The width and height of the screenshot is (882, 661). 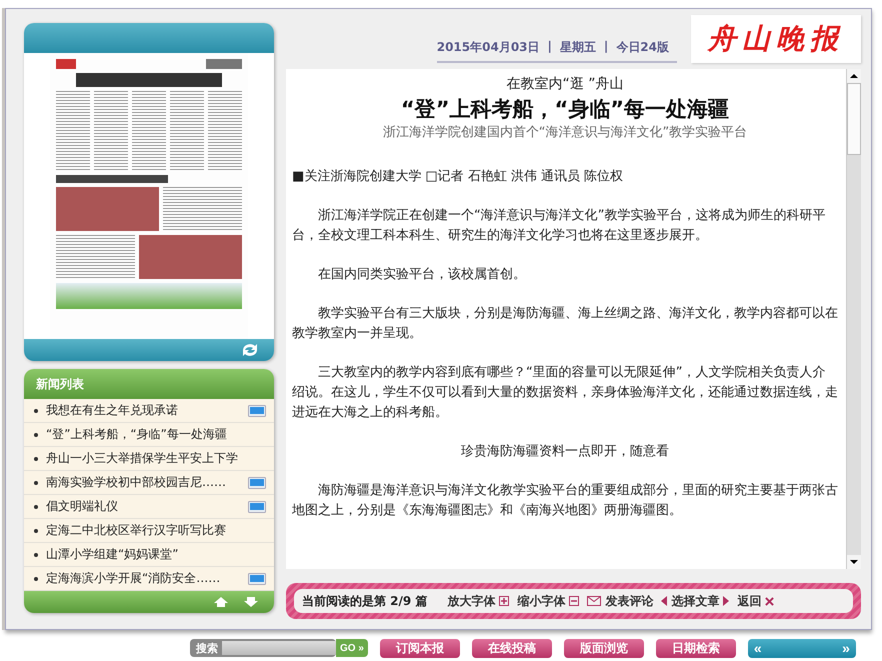 What do you see at coordinates (488, 47) in the screenshot?
I see `issue-date: 2015年04月03日` at bounding box center [488, 47].